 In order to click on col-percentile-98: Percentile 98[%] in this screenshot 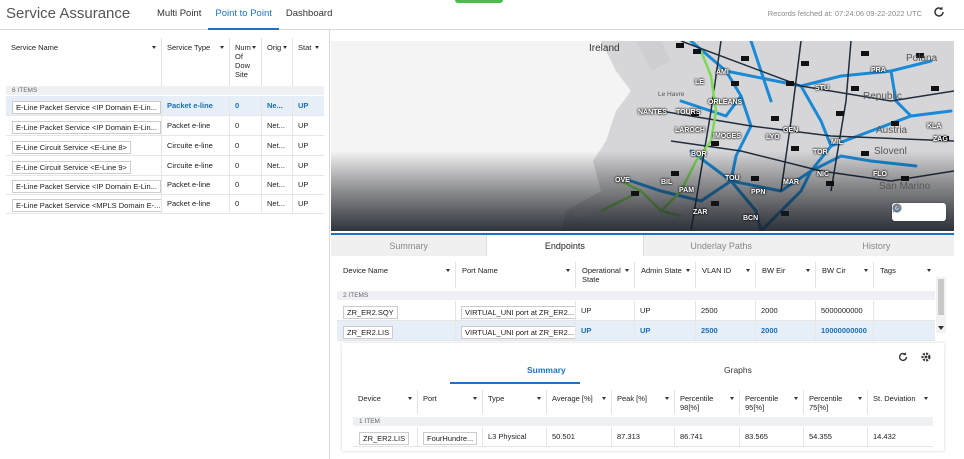, I will do `click(707, 402)`.